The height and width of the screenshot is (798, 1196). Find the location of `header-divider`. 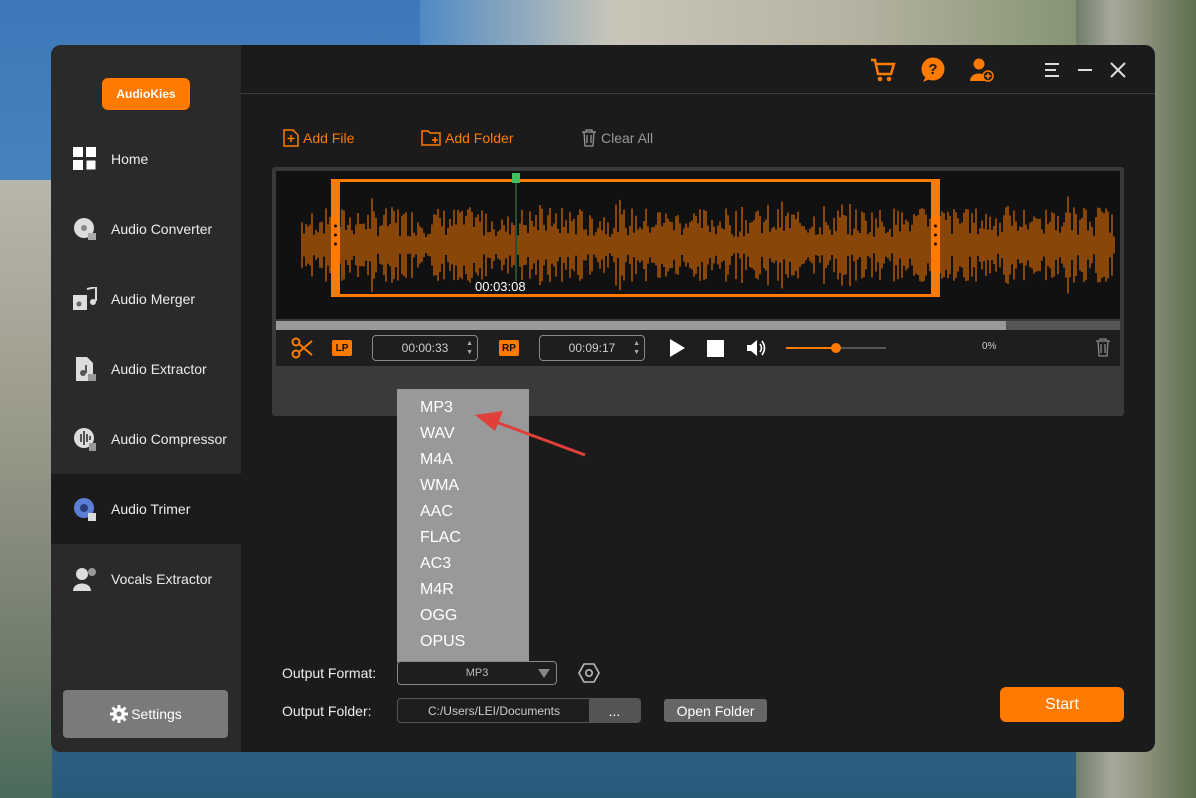

header-divider is located at coordinates (698, 93).